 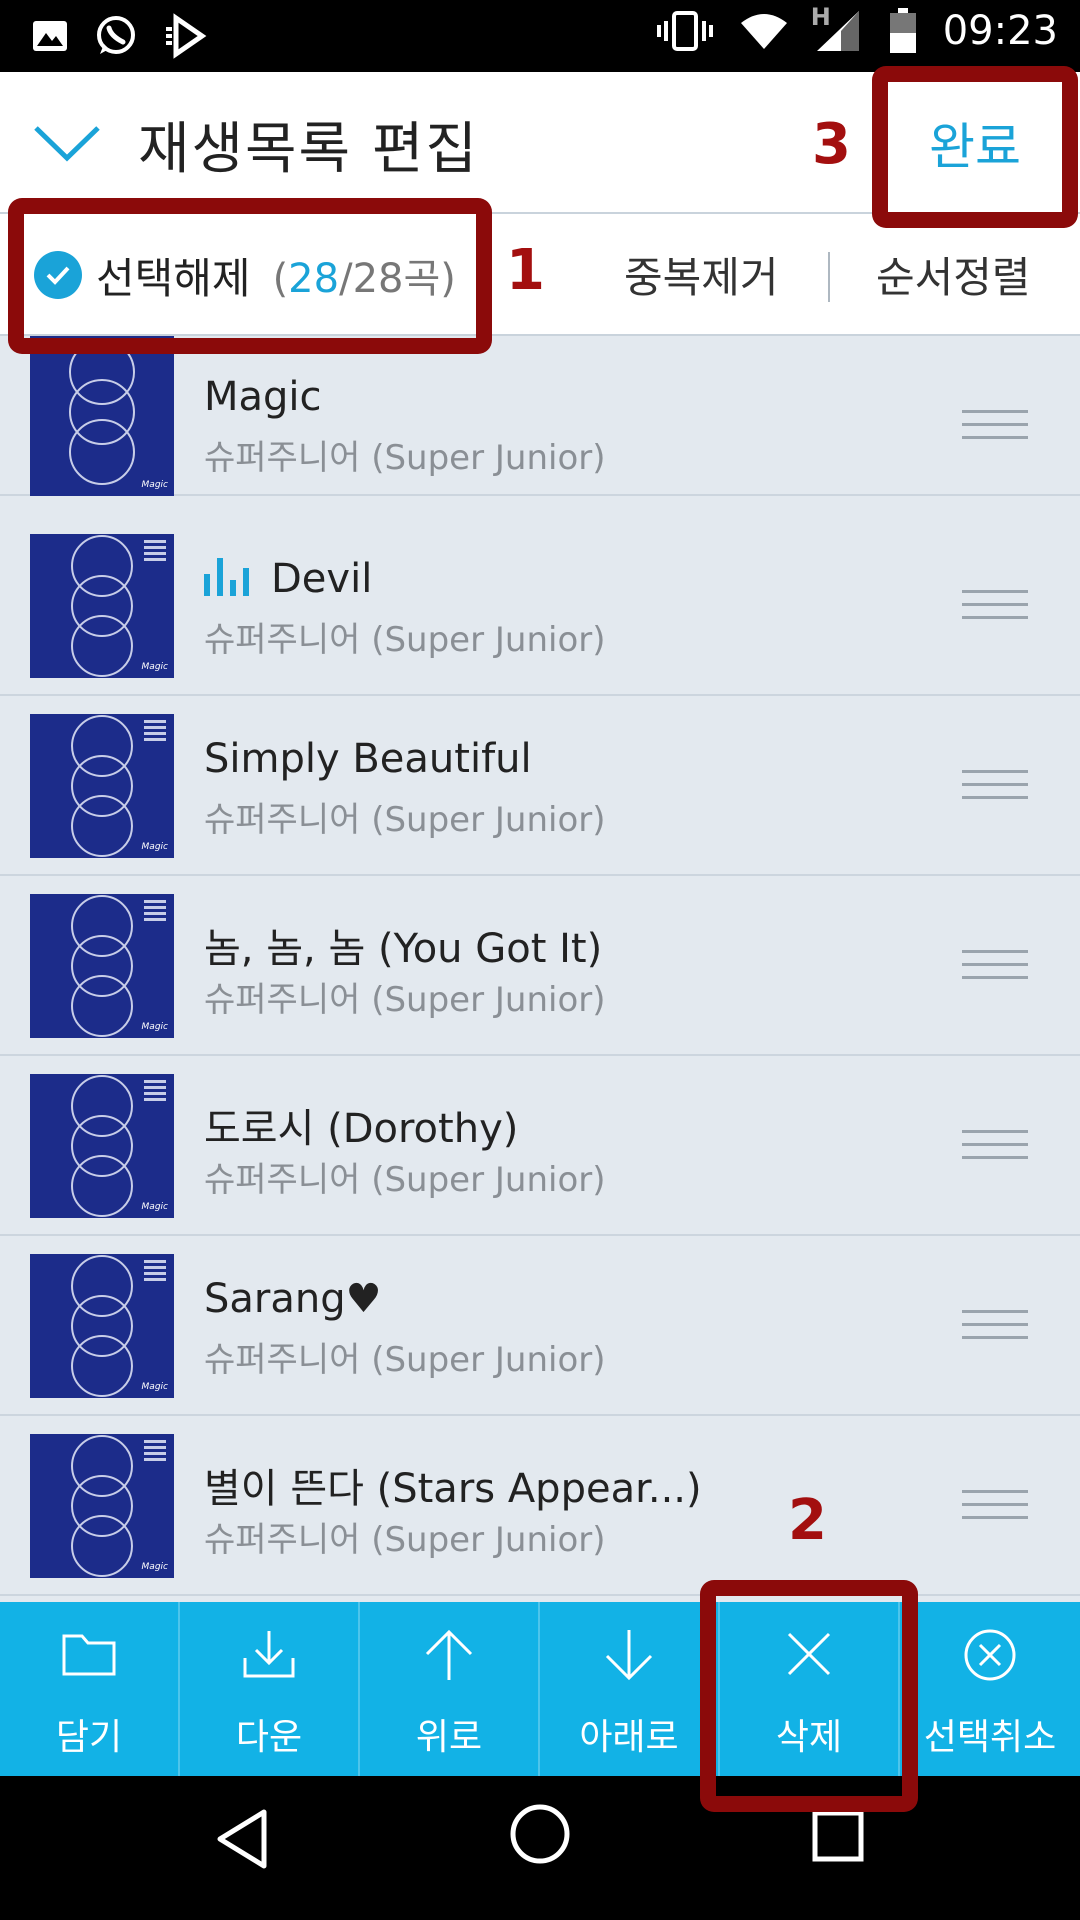 What do you see at coordinates (990, 1737) in the screenshot?
I see `cancel-selection-label: 선택취소` at bounding box center [990, 1737].